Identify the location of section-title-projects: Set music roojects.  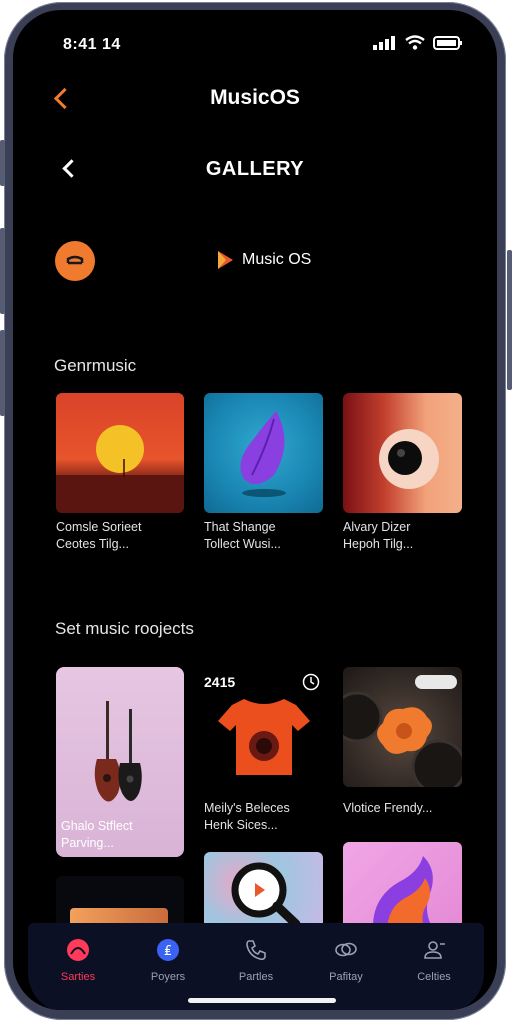
(124, 628).